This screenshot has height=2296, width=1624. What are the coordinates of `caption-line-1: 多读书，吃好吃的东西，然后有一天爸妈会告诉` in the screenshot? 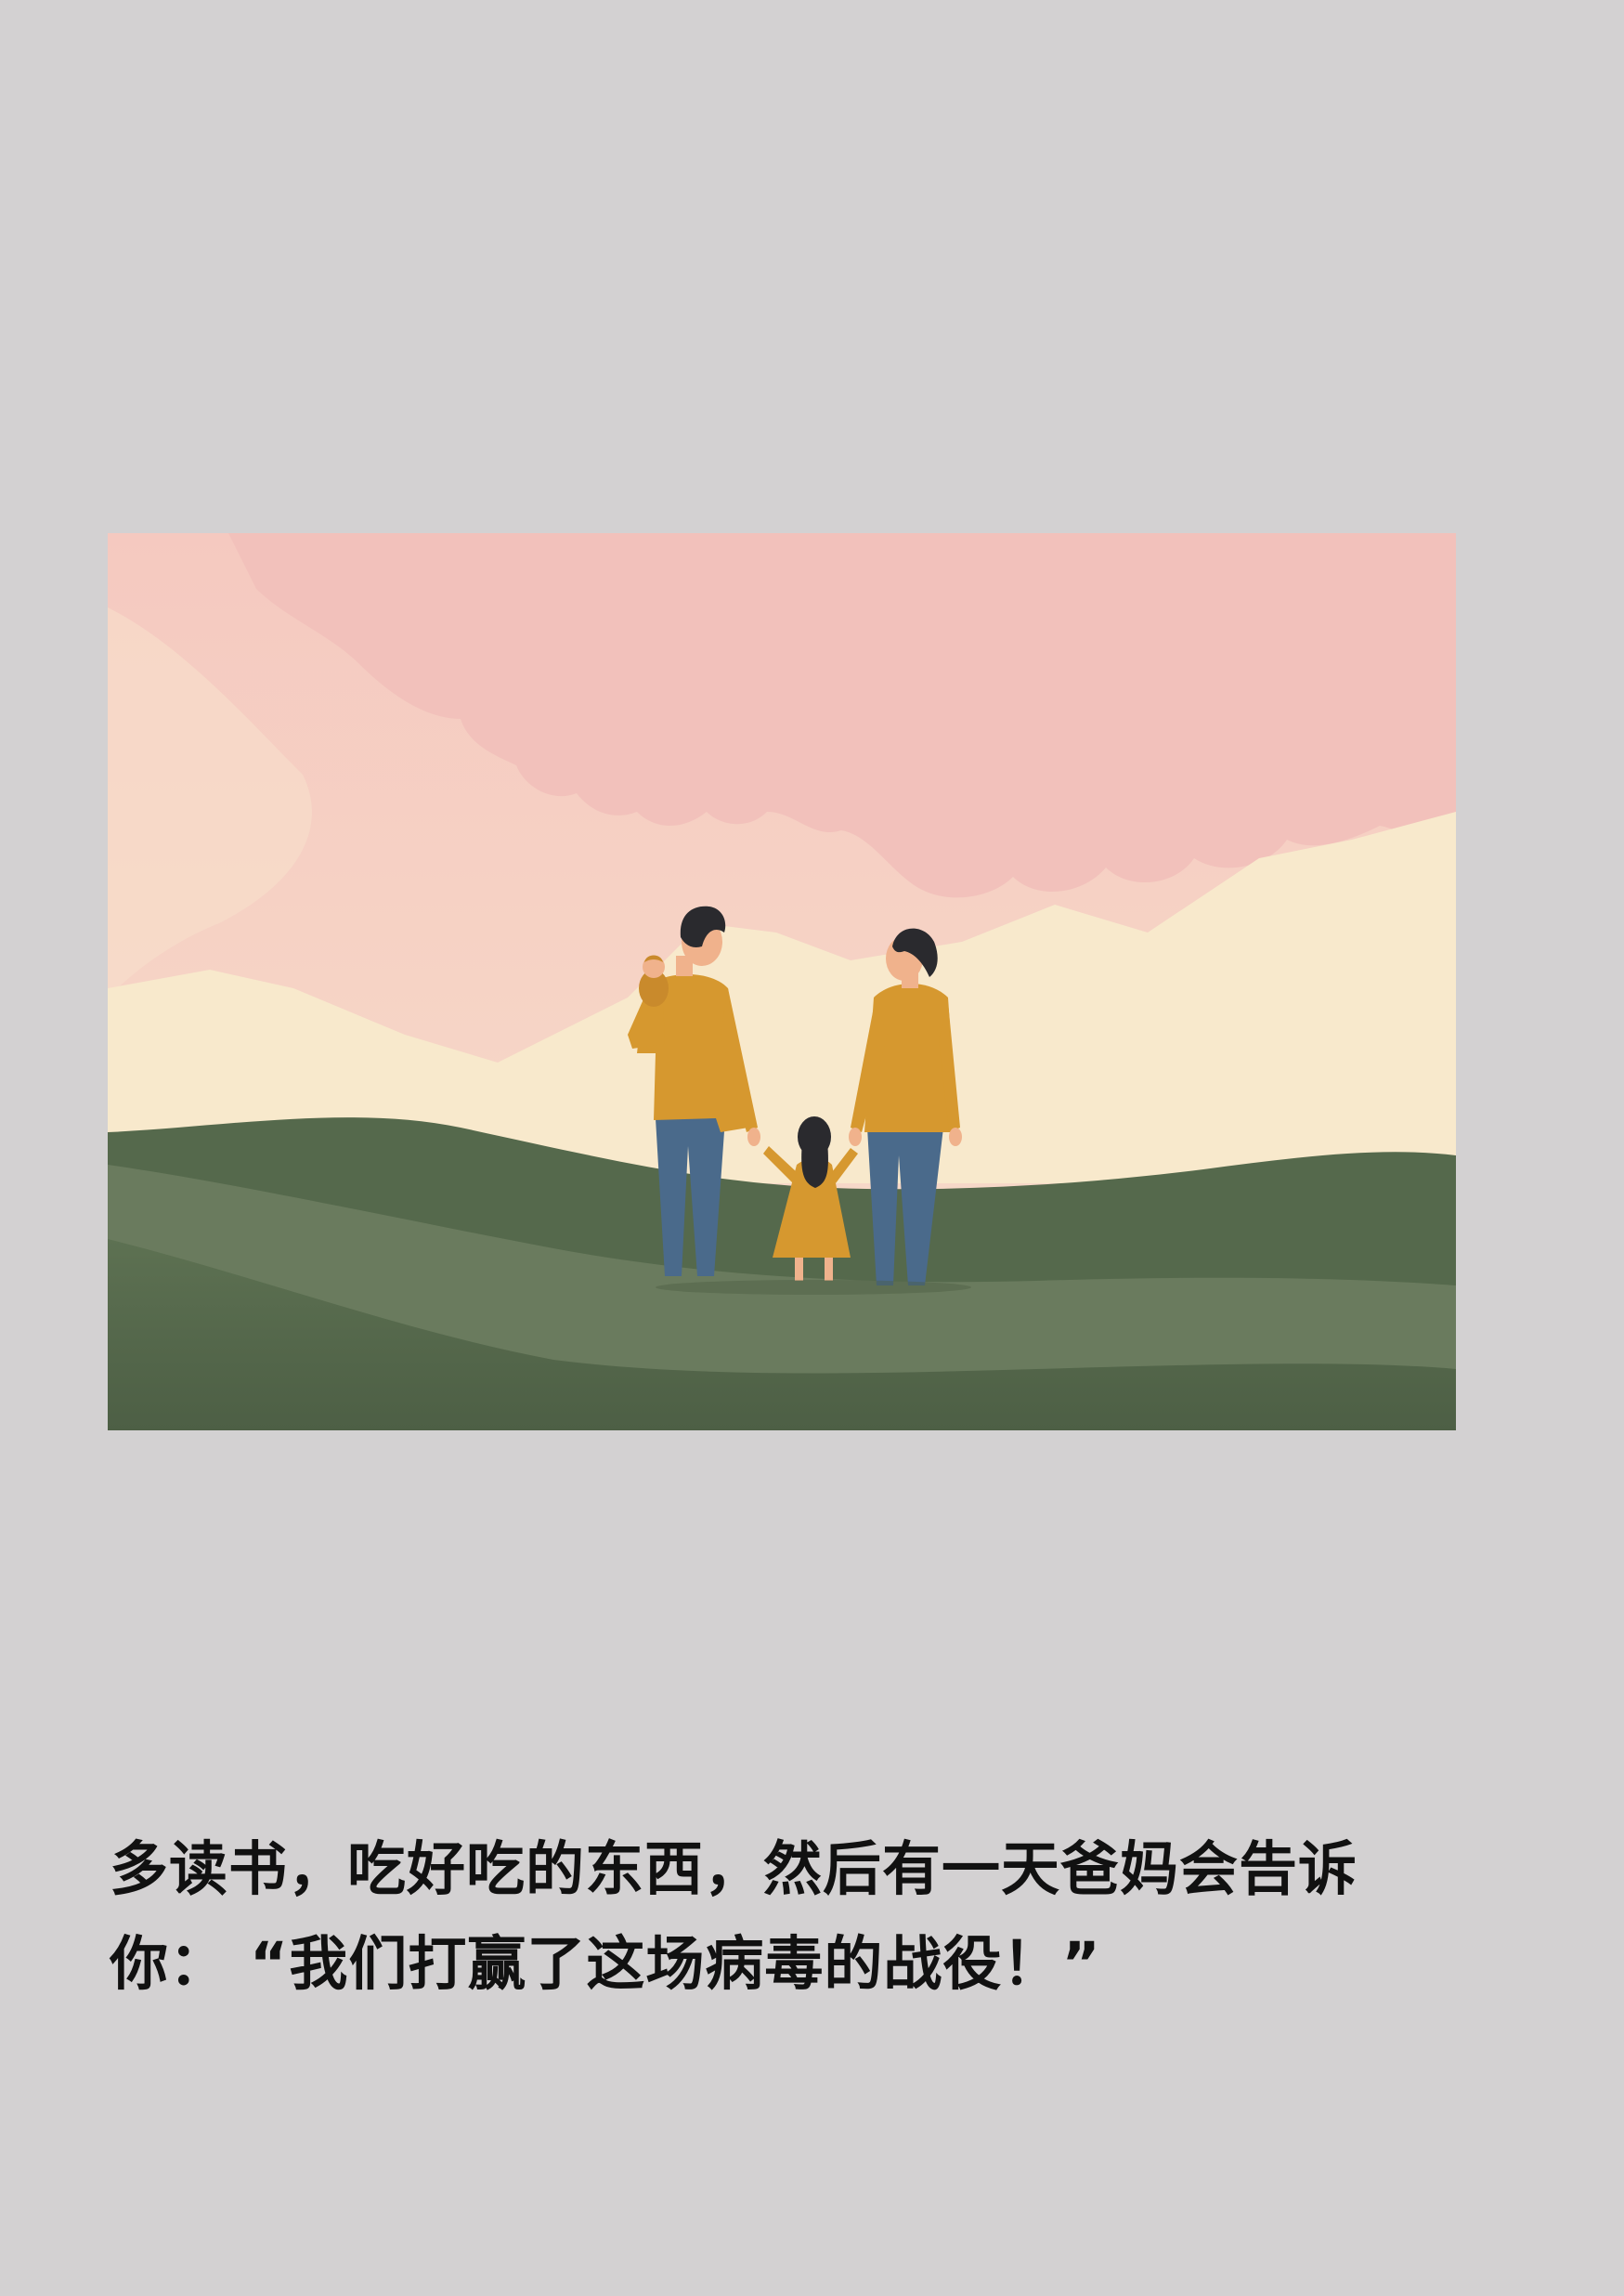 It's located at (734, 1869).